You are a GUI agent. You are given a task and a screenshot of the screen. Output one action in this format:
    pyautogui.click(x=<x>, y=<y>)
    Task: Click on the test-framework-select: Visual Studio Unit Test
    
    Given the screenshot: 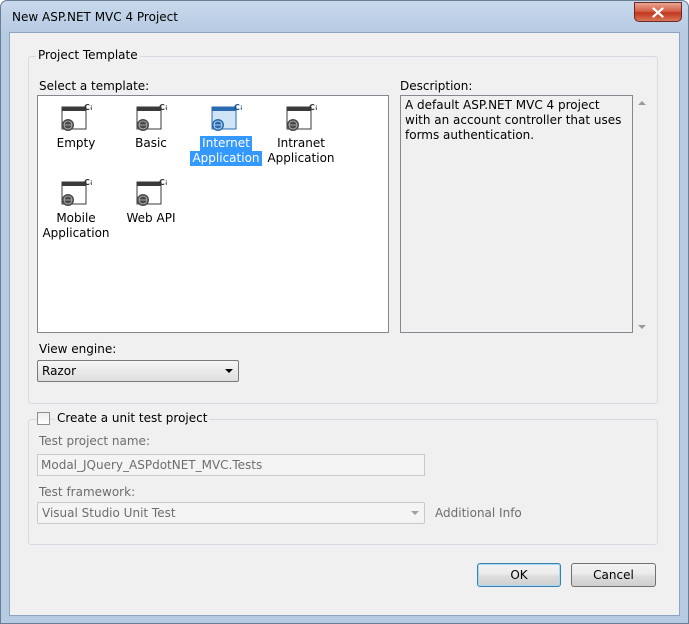 What is the action you would take?
    pyautogui.click(x=231, y=513)
    